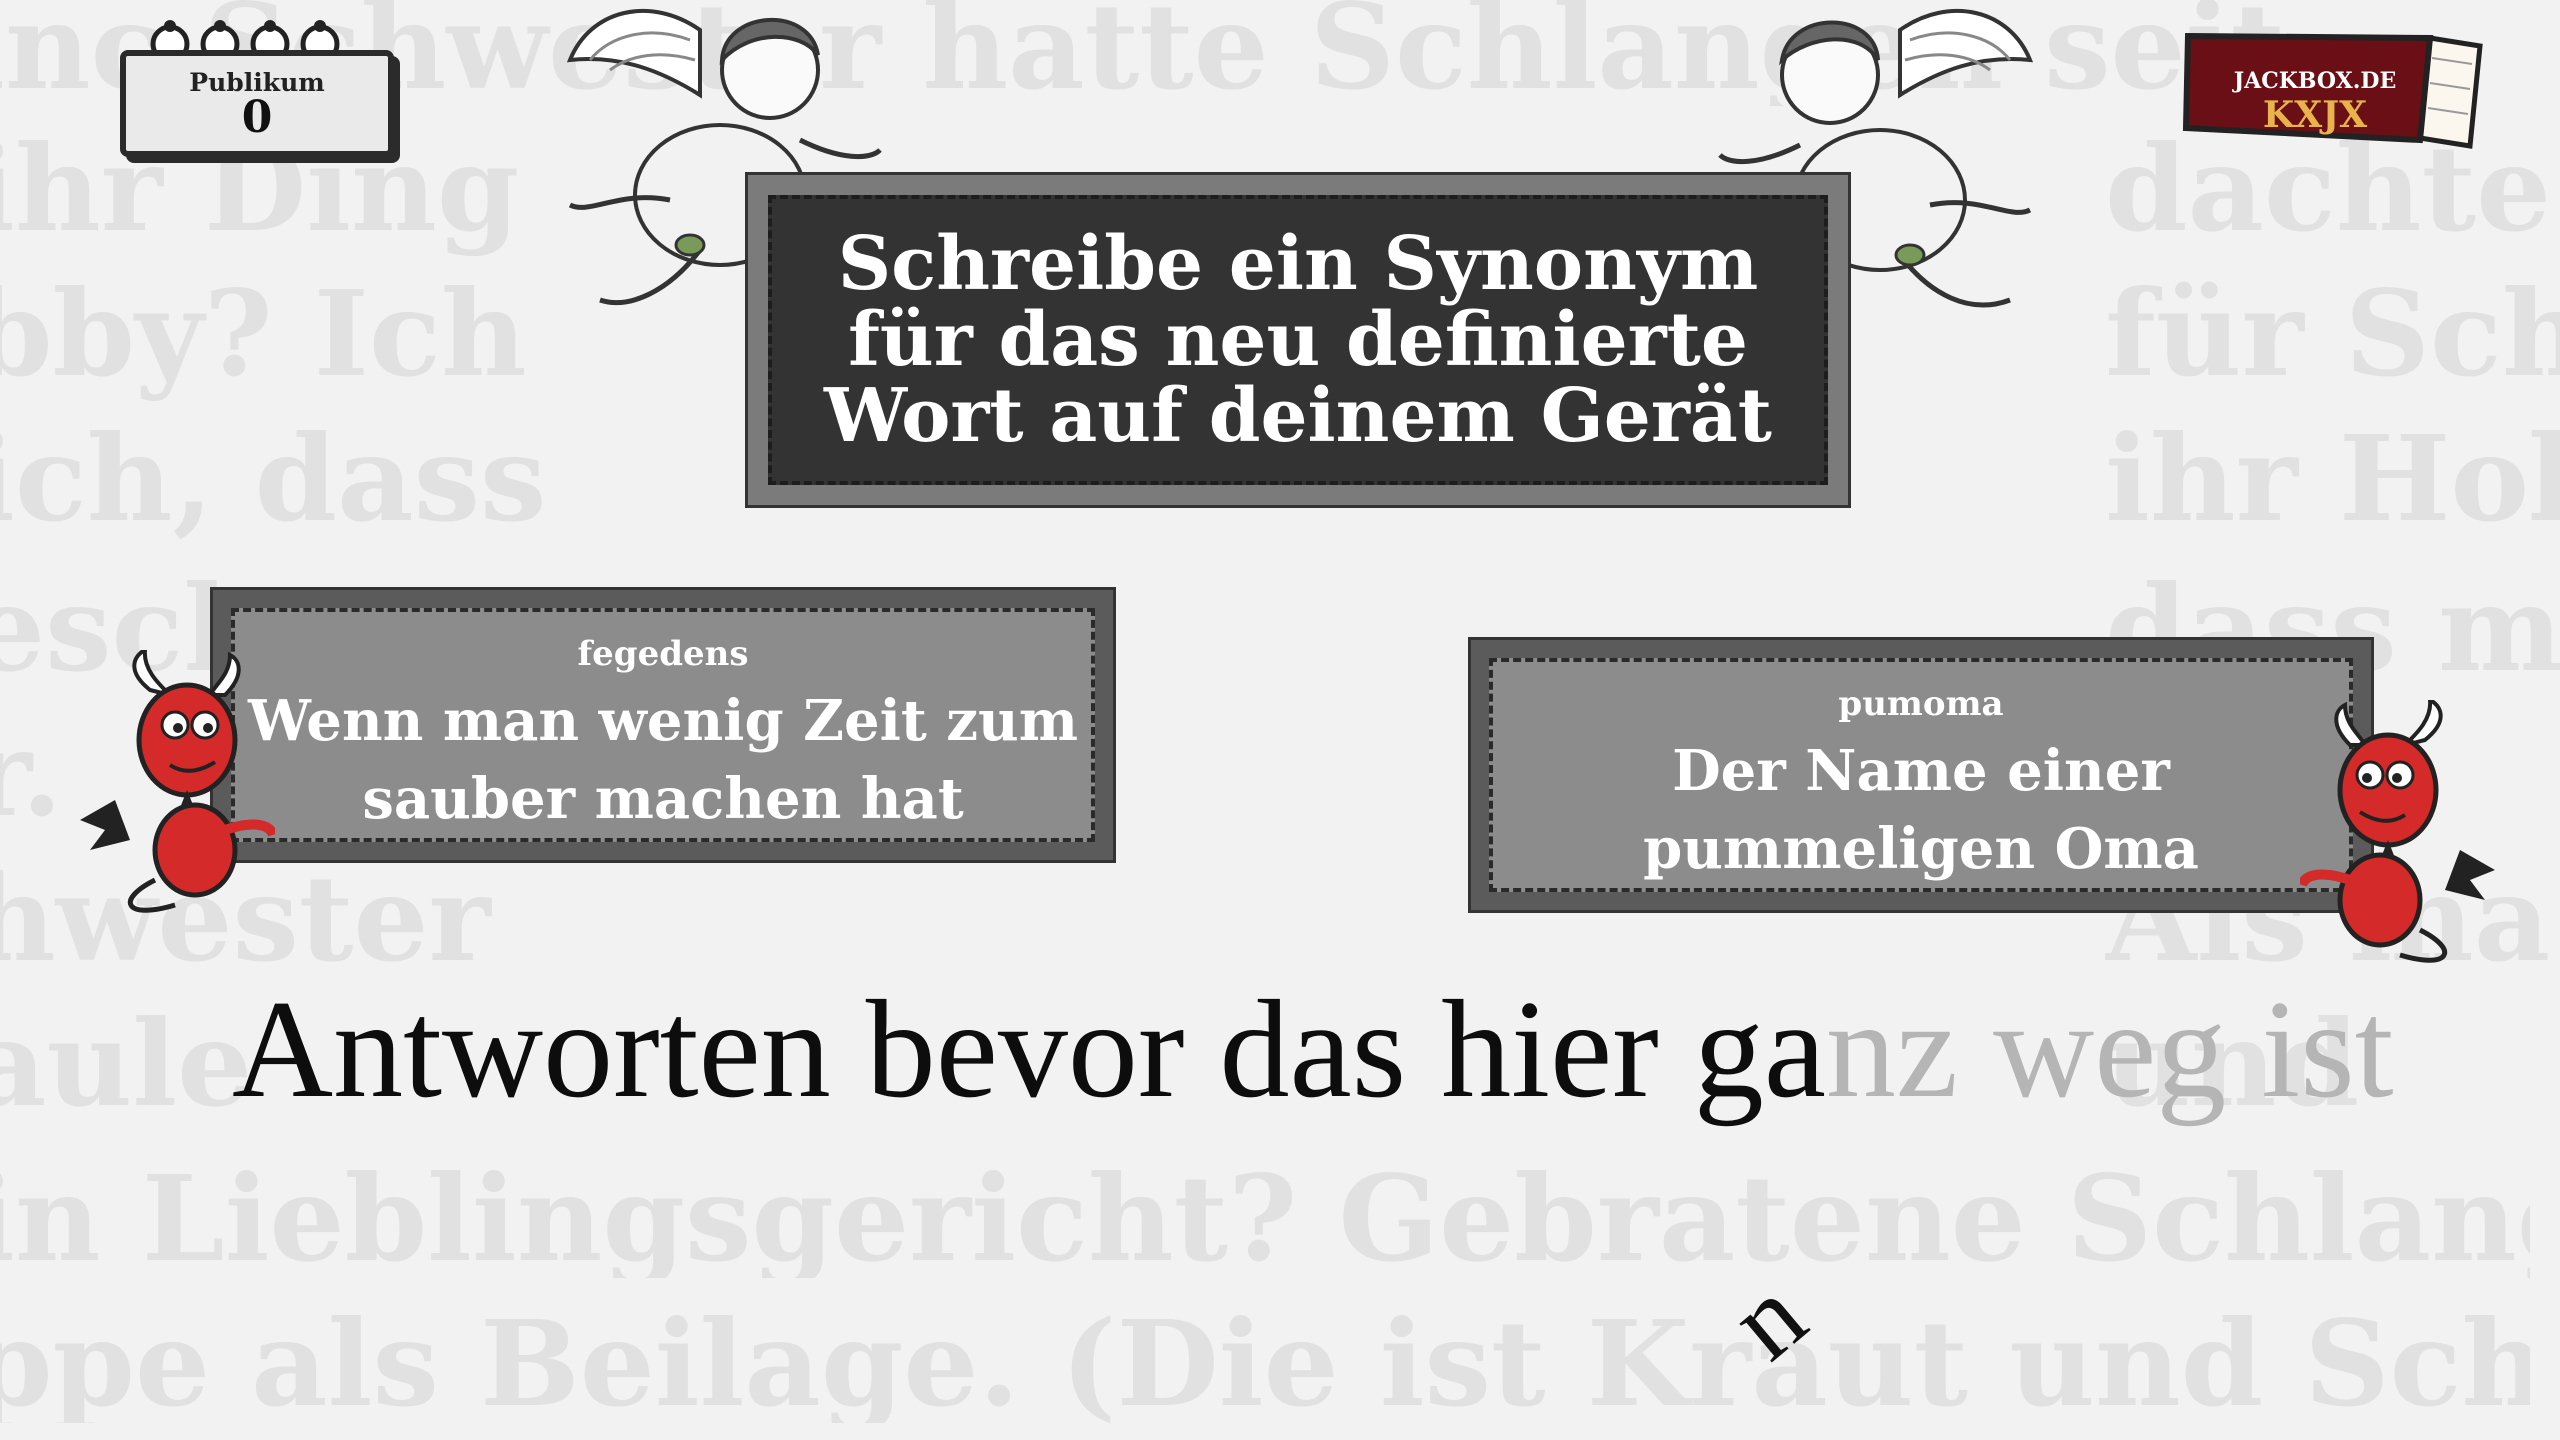  I want to click on definition-card: pumoma Der Name einer pummeligen Oma, so click(1921, 775).